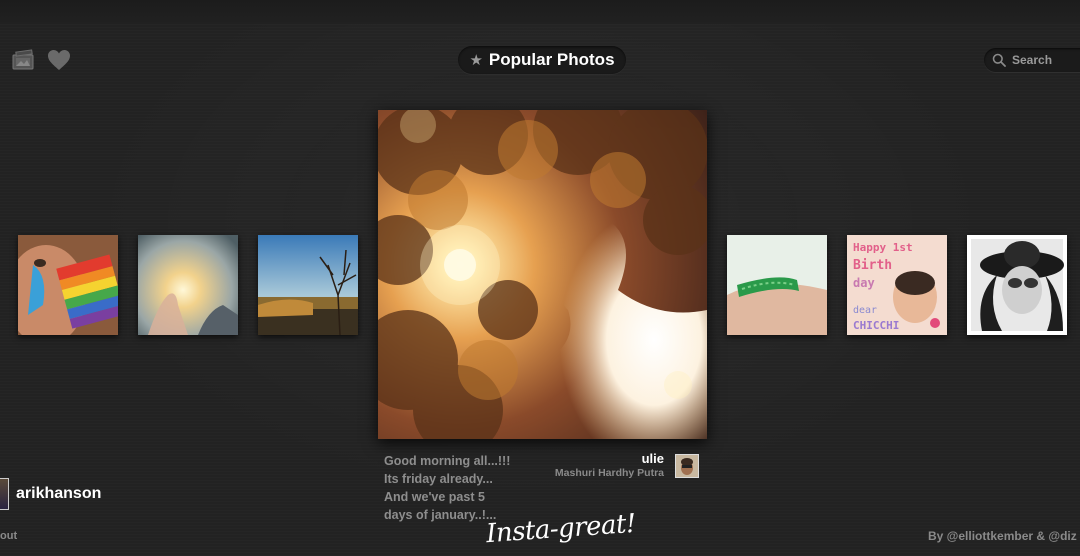  Describe the element at coordinates (609, 473) in the screenshot. I see `owner-fullname: Mashuri Hardhy Putra` at that location.